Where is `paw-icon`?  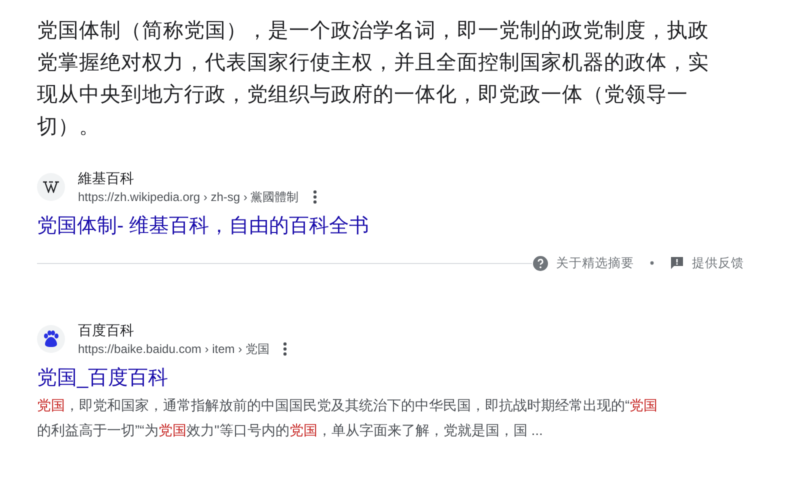 paw-icon is located at coordinates (51, 338).